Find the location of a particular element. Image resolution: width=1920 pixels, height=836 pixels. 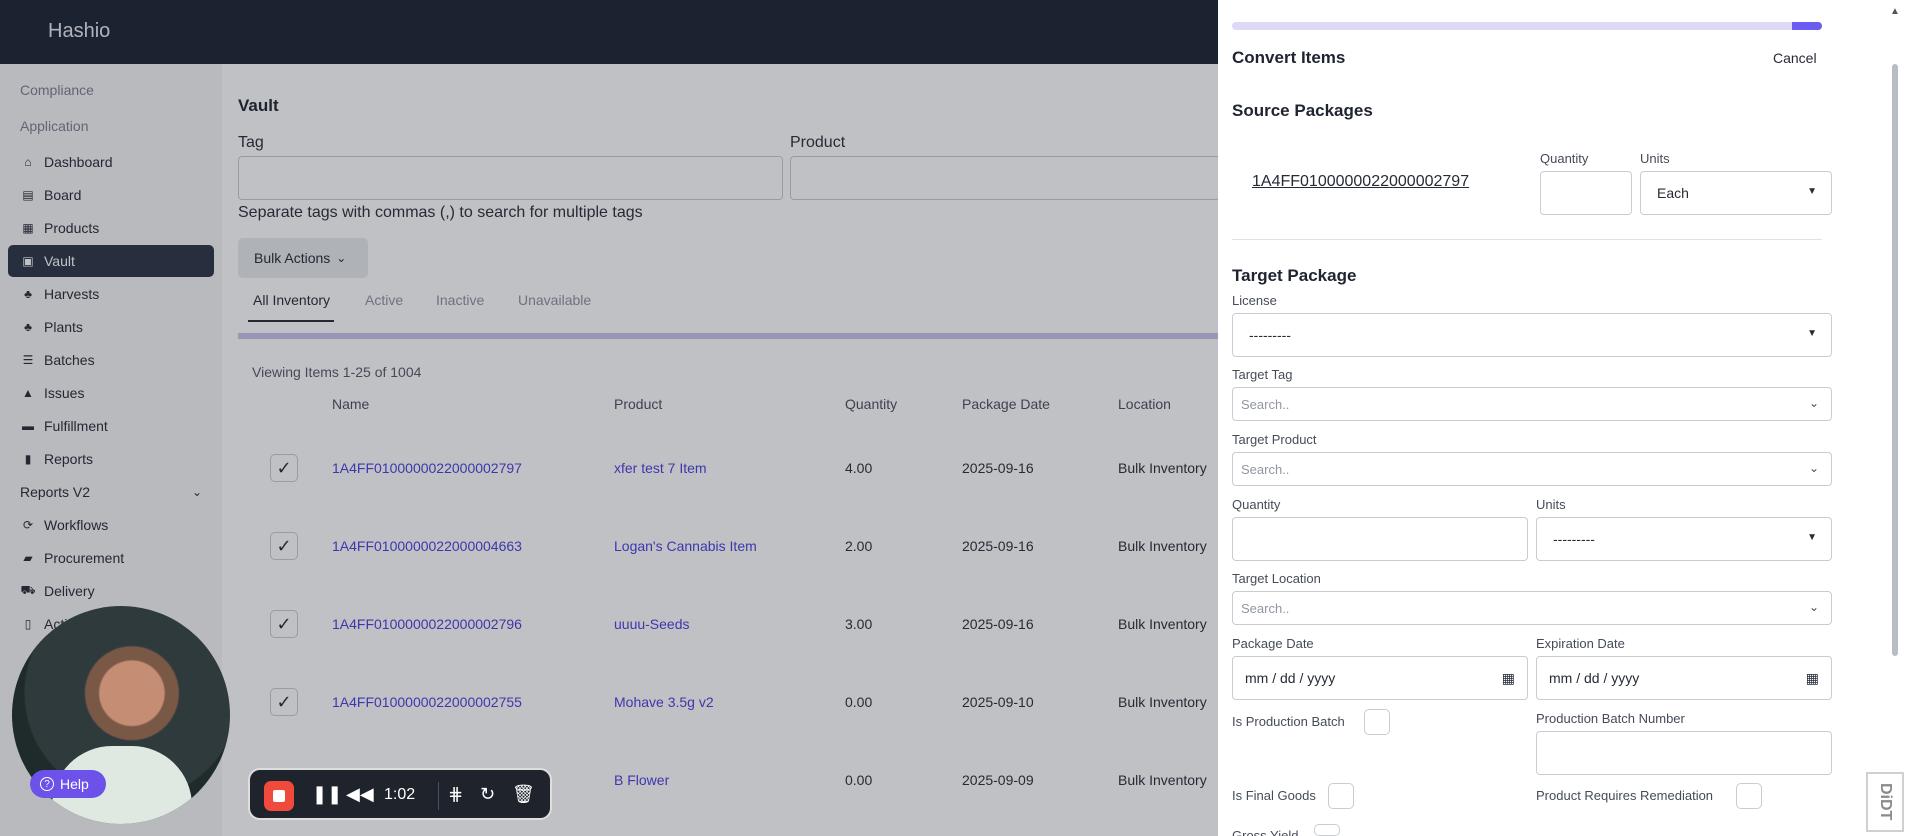

target-product-label: Target Product is located at coordinates (1274, 439).